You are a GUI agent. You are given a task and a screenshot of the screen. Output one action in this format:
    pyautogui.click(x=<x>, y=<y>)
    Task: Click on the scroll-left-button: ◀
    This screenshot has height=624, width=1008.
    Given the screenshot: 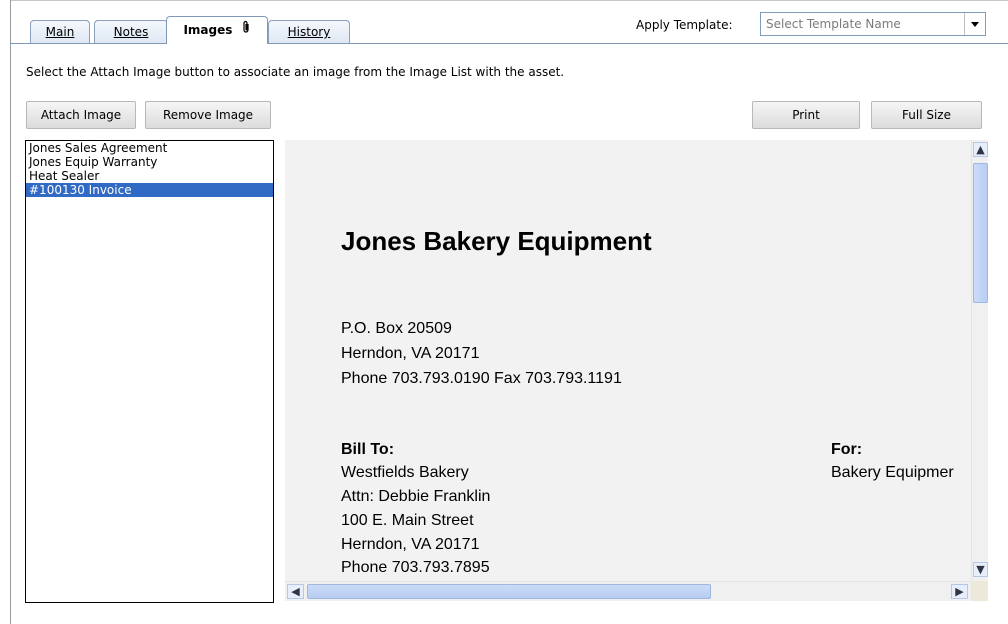 What is the action you would take?
    pyautogui.click(x=295, y=591)
    